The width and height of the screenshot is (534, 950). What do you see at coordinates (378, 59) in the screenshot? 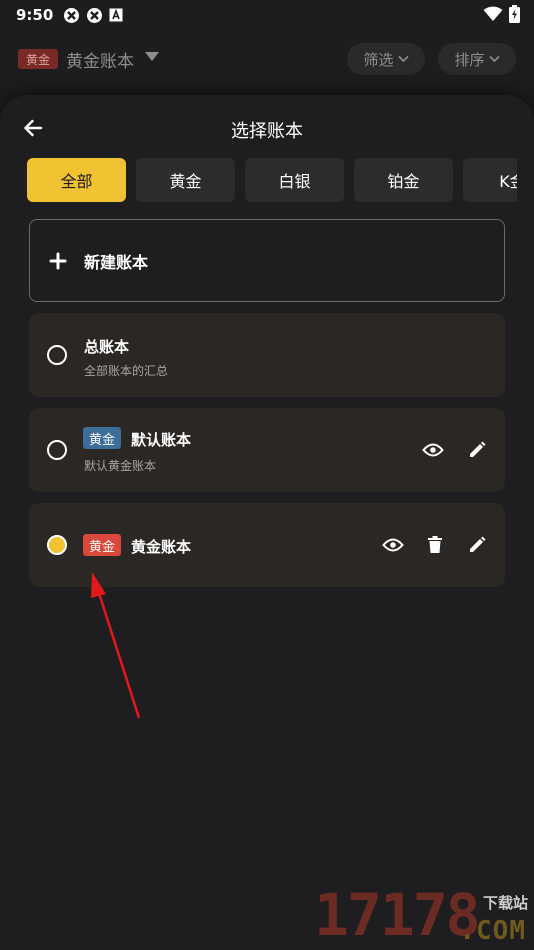
I see `filter-label: 筛选` at bounding box center [378, 59].